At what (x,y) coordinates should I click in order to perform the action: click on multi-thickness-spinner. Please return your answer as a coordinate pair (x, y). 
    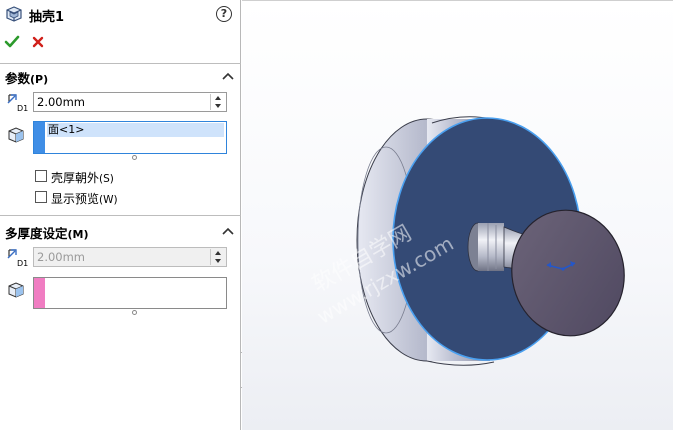
    Looking at the image, I should click on (217, 257).